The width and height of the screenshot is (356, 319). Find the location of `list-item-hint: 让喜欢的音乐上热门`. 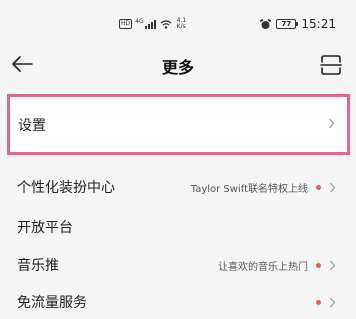

list-item-hint: 让喜欢的音乐上热门 is located at coordinates (263, 267).